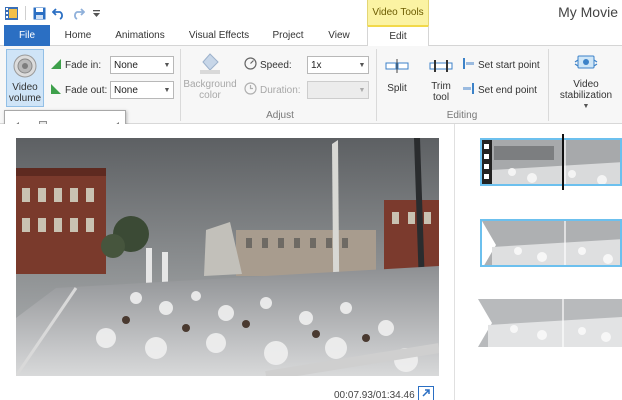  Describe the element at coordinates (398, 36) in the screenshot. I see `tab-edit: Edit` at that location.